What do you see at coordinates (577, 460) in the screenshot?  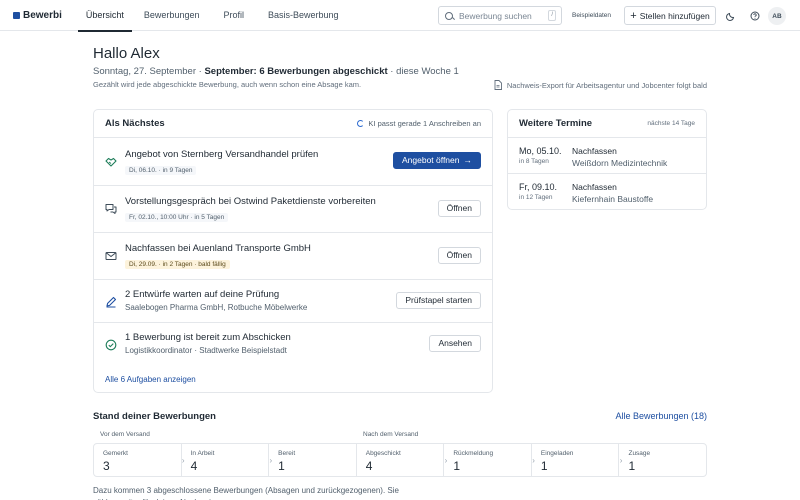 I see `stage-eingeladen: Eingeladen 1 ›` at bounding box center [577, 460].